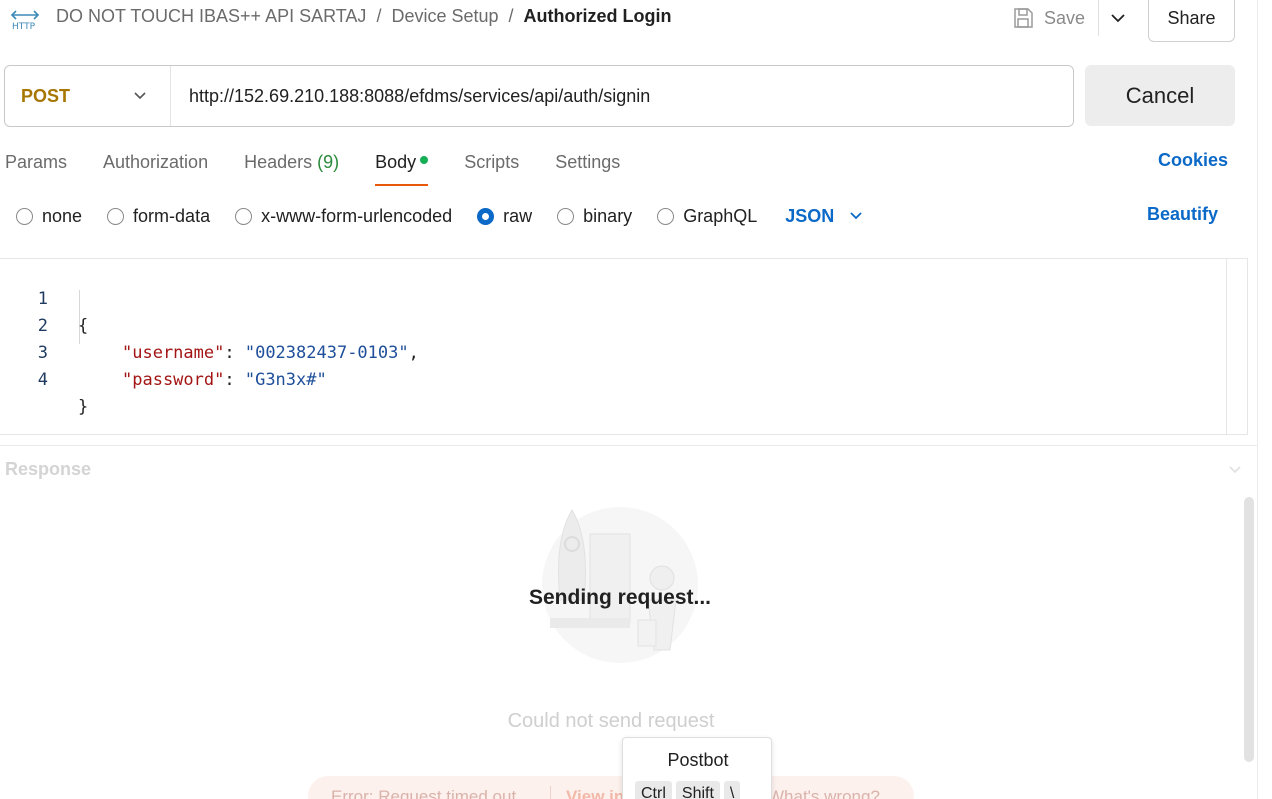 The width and height of the screenshot is (1272, 799). Describe the element at coordinates (620, 585) in the screenshot. I see `rocket-illustration-icon` at that location.